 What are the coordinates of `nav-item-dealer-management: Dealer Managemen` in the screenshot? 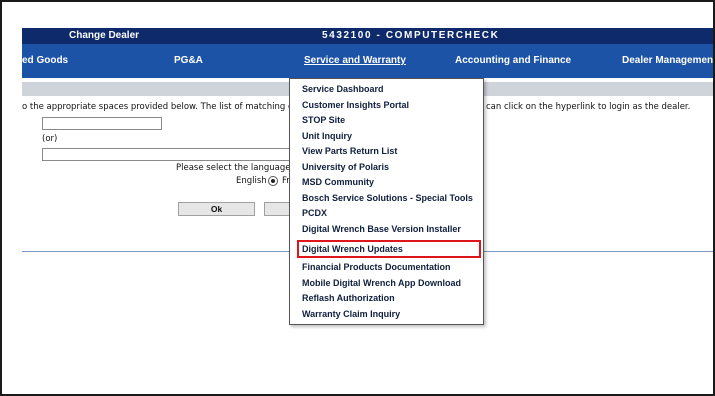 It's located at (667, 60).